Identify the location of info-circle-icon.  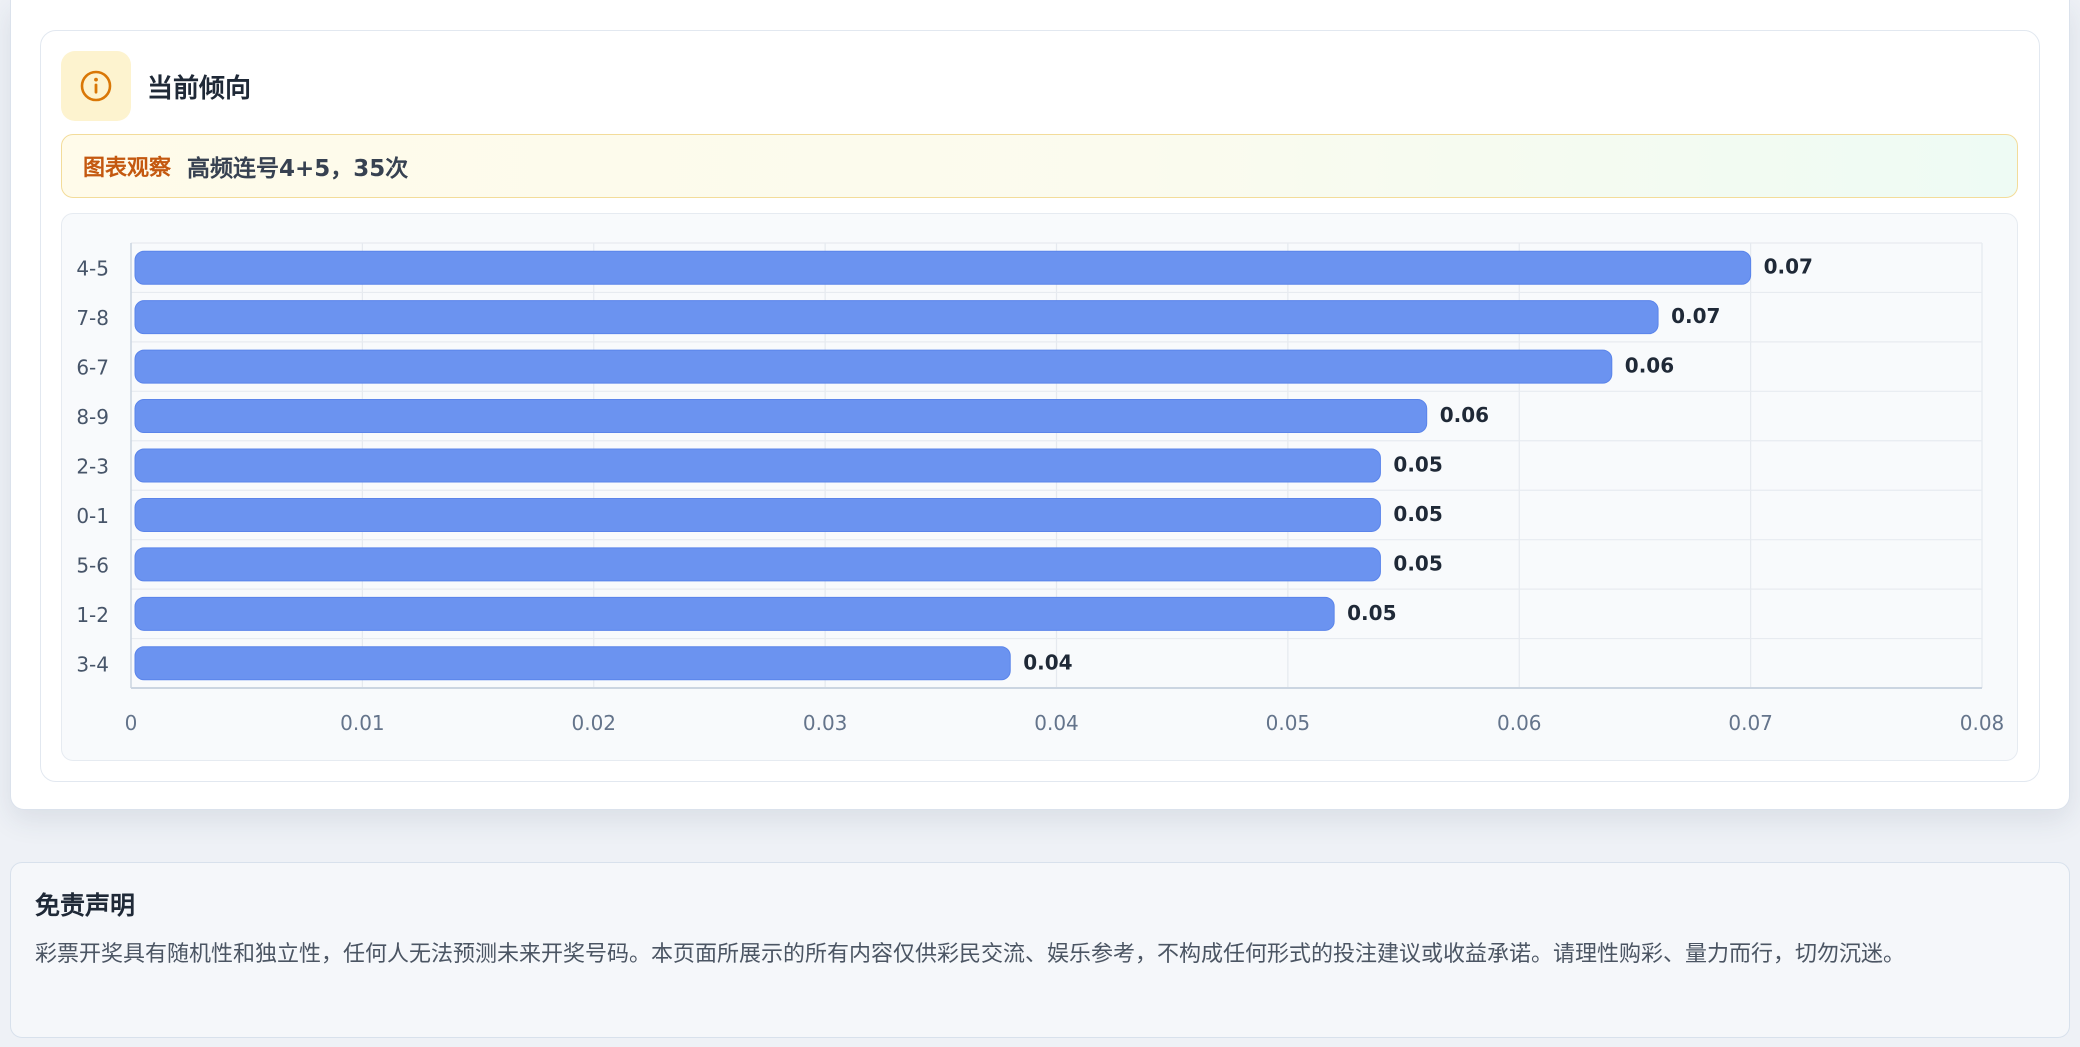
(96, 86).